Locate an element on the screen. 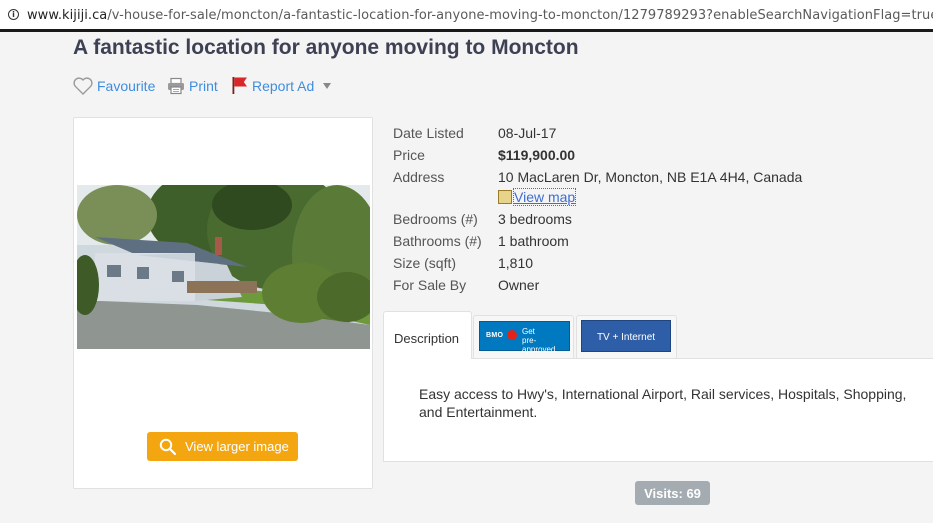 Image resolution: width=933 pixels, height=523 pixels. attr-label: Bedrooms (#) is located at coordinates (435, 219).